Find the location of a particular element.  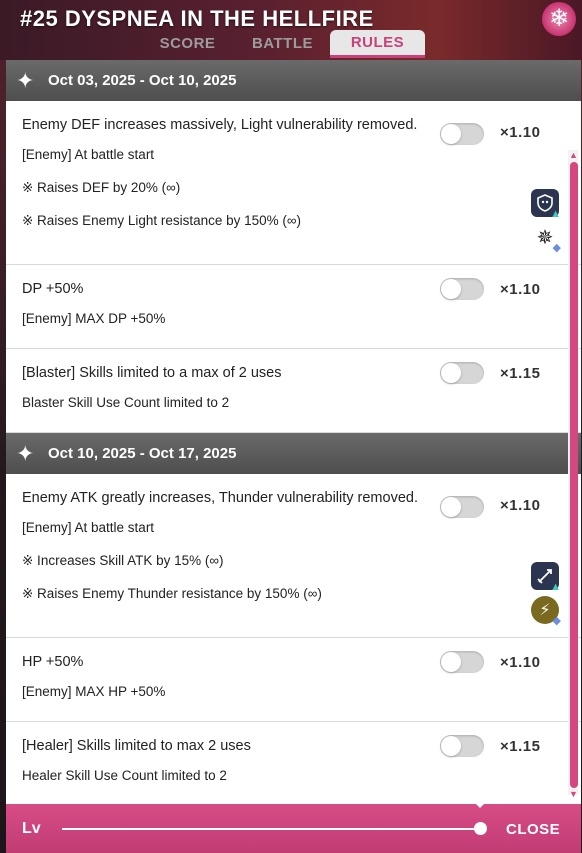

rule-title: DP +50% is located at coordinates (53, 289).